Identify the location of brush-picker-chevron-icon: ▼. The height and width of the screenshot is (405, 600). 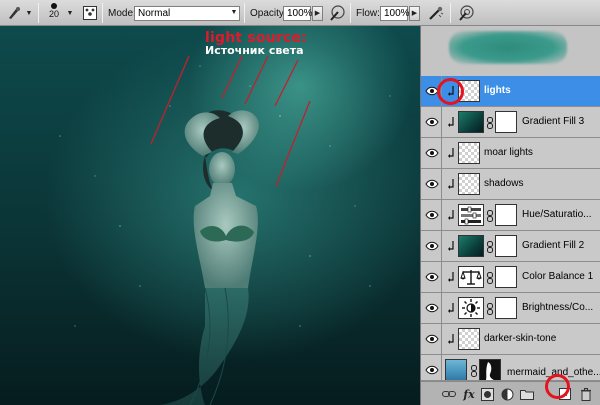
(70, 13).